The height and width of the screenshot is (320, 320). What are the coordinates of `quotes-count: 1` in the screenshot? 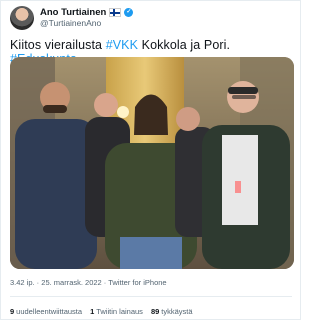 It's located at (92, 311).